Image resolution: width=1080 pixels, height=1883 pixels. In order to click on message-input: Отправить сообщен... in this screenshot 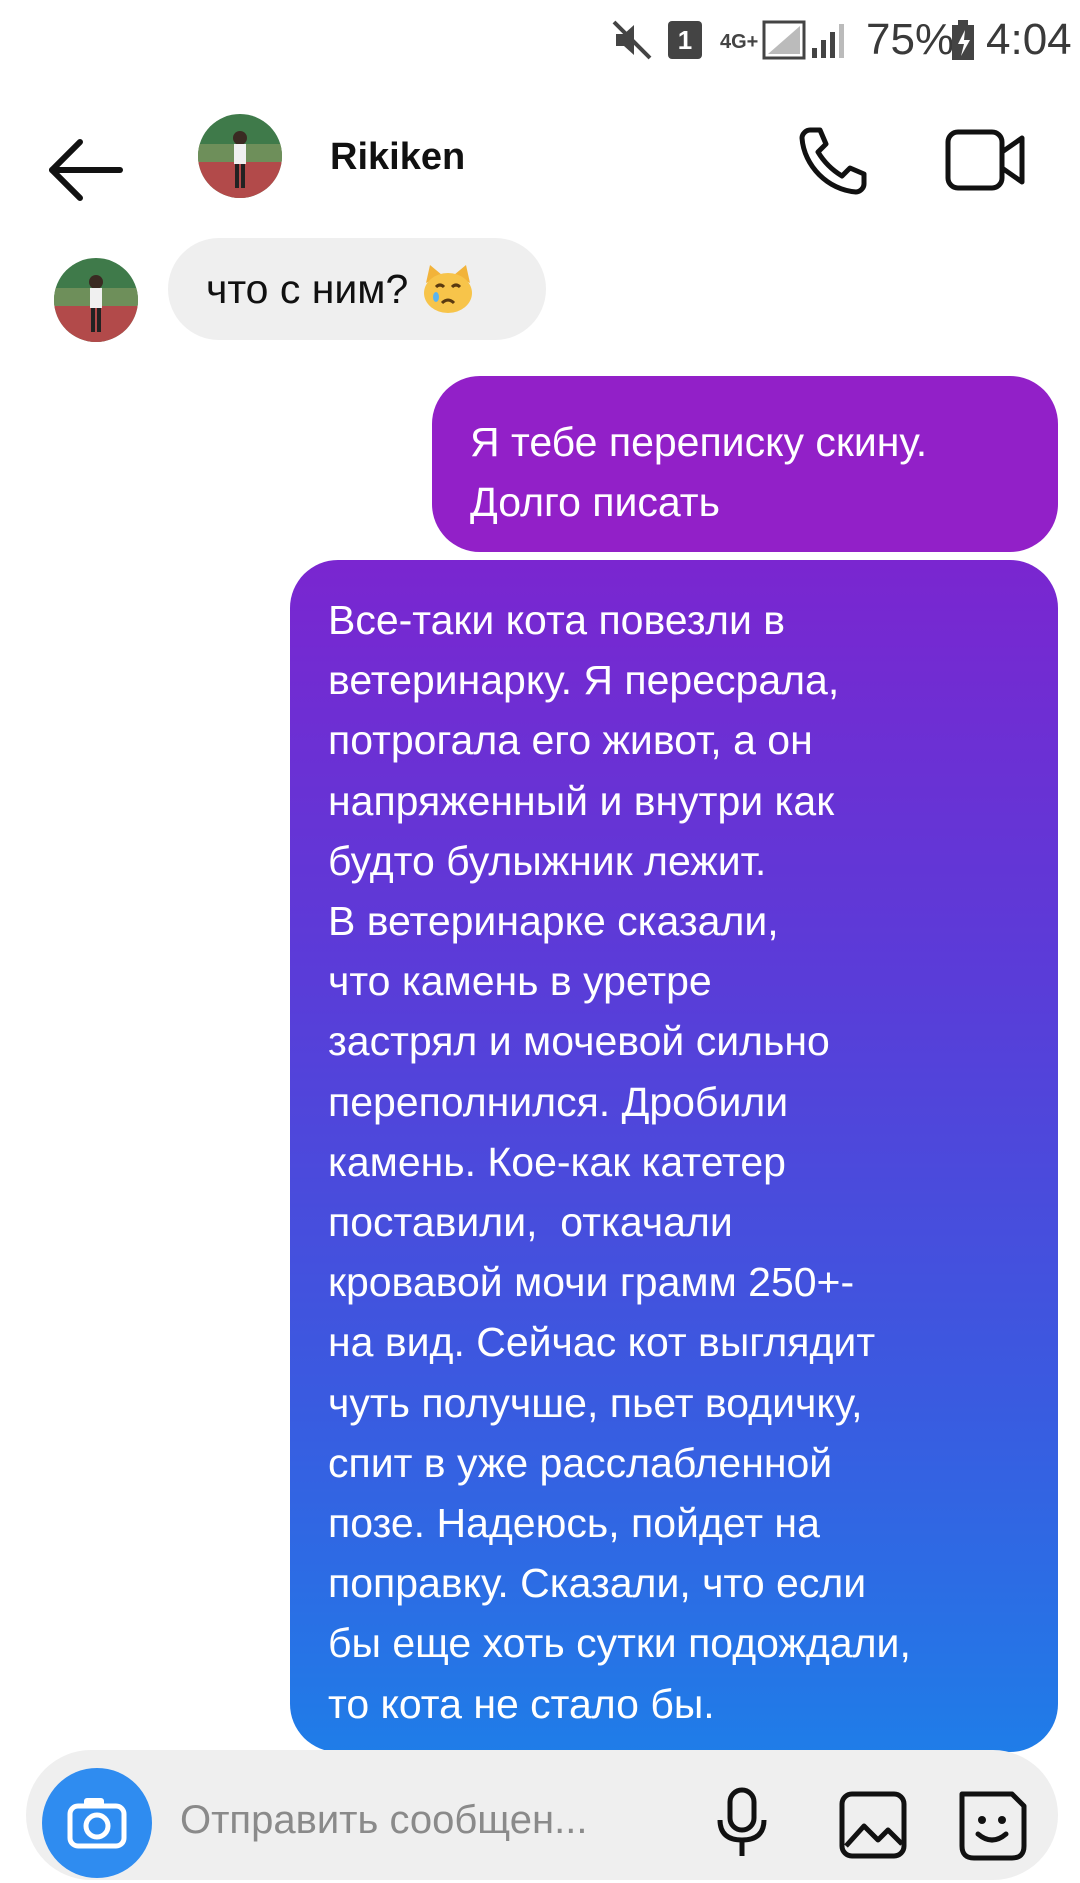, I will do `click(383, 1820)`.